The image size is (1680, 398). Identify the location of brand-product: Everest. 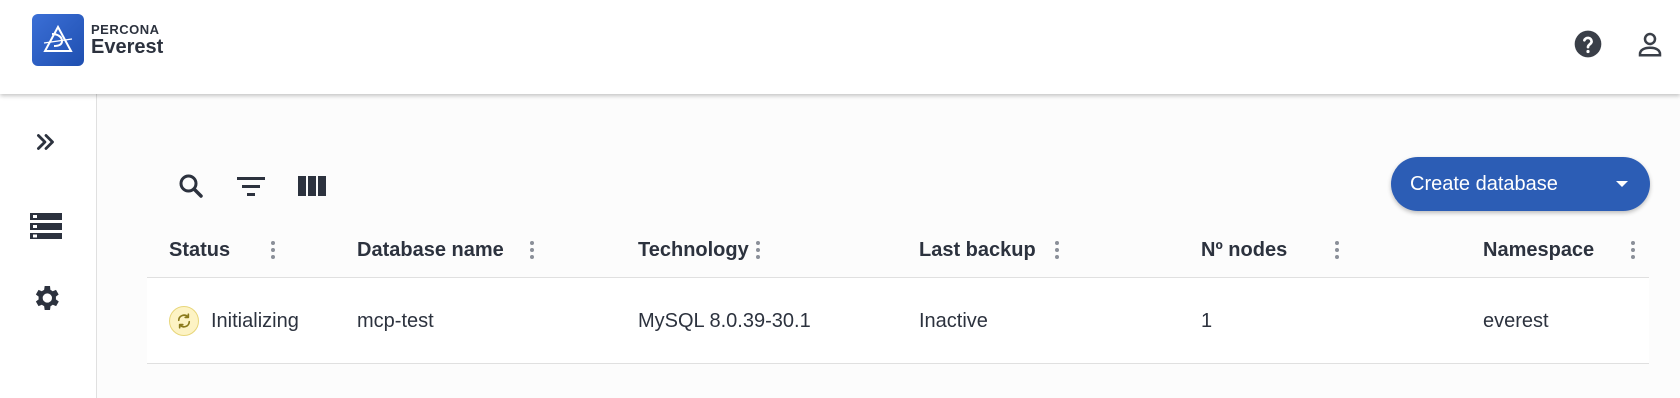
(127, 47).